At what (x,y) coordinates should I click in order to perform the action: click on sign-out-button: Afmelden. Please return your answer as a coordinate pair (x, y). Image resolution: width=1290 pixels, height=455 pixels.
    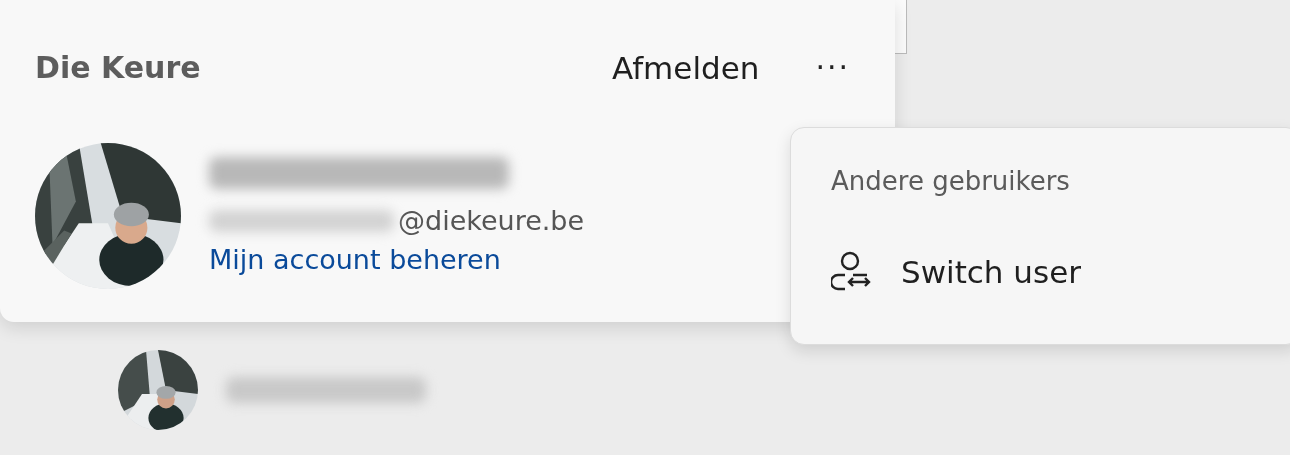
    Looking at the image, I should click on (686, 67).